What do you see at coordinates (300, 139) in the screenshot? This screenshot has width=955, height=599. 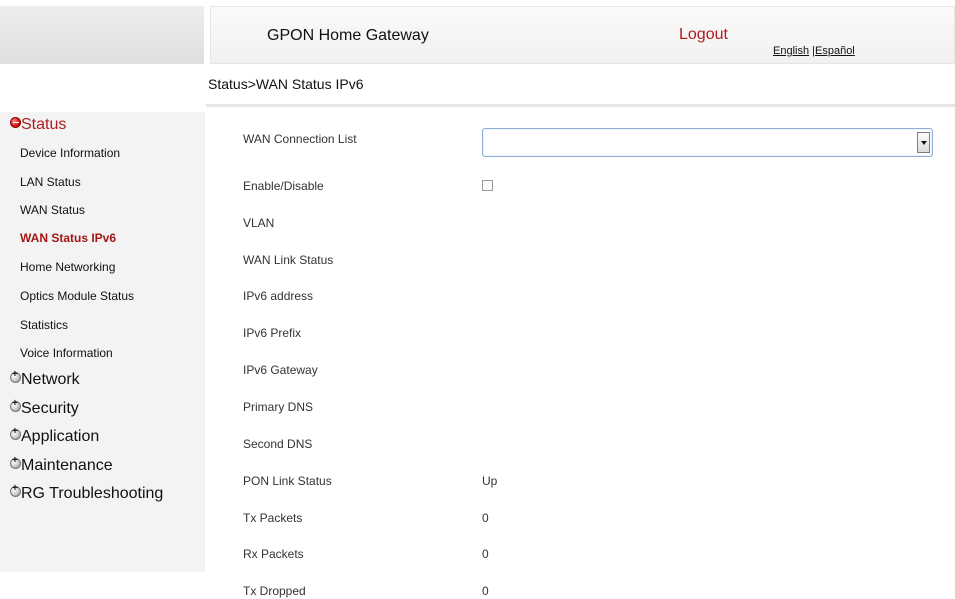 I see `wan-connection-list-label: WAN Connection List` at bounding box center [300, 139].